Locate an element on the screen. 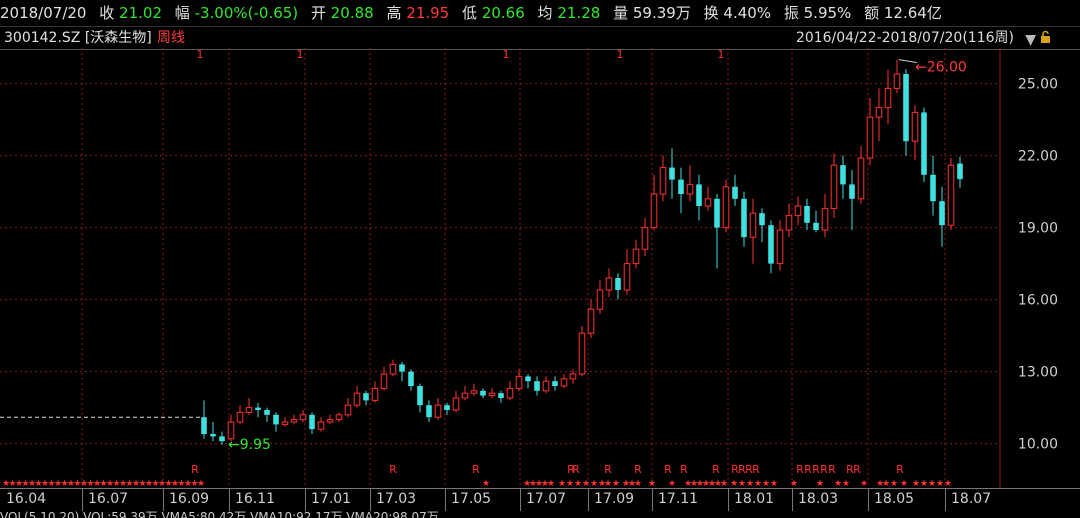 This screenshot has width=1080, height=518. y-tick-label: 16.00 is located at coordinates (1038, 301).